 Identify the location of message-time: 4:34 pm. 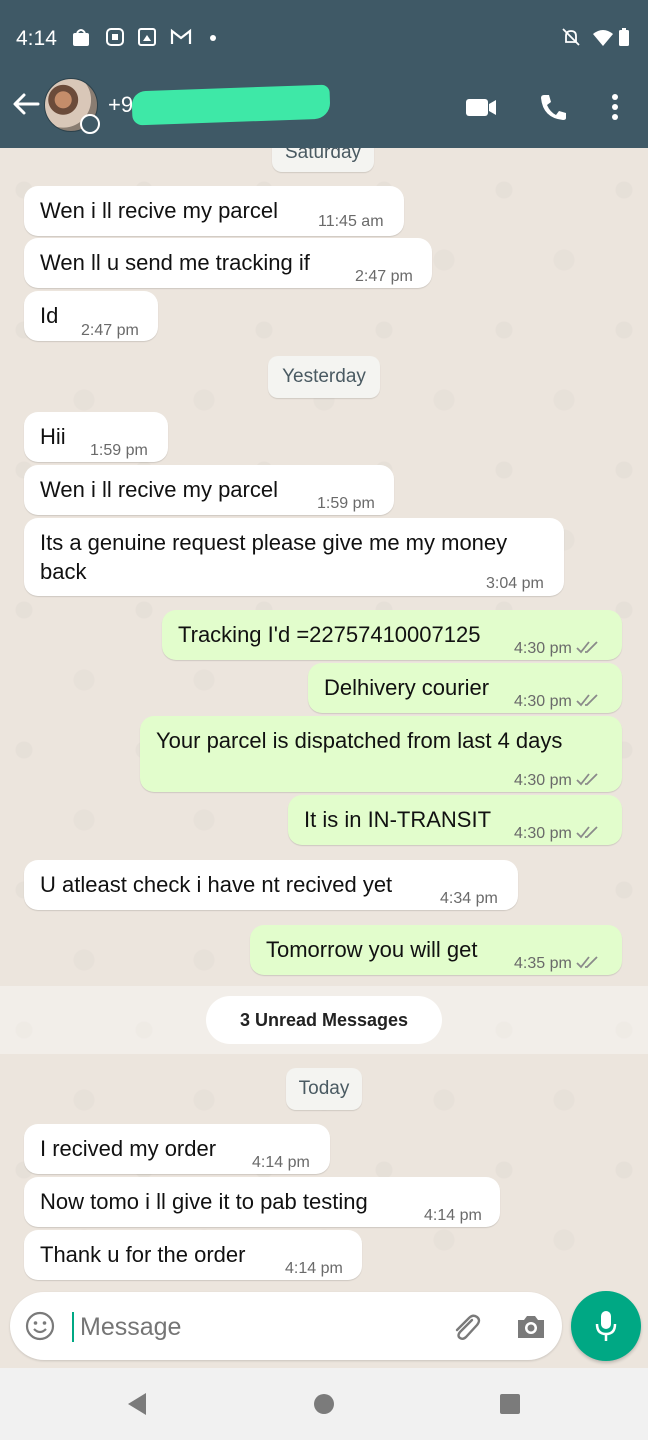
(469, 898).